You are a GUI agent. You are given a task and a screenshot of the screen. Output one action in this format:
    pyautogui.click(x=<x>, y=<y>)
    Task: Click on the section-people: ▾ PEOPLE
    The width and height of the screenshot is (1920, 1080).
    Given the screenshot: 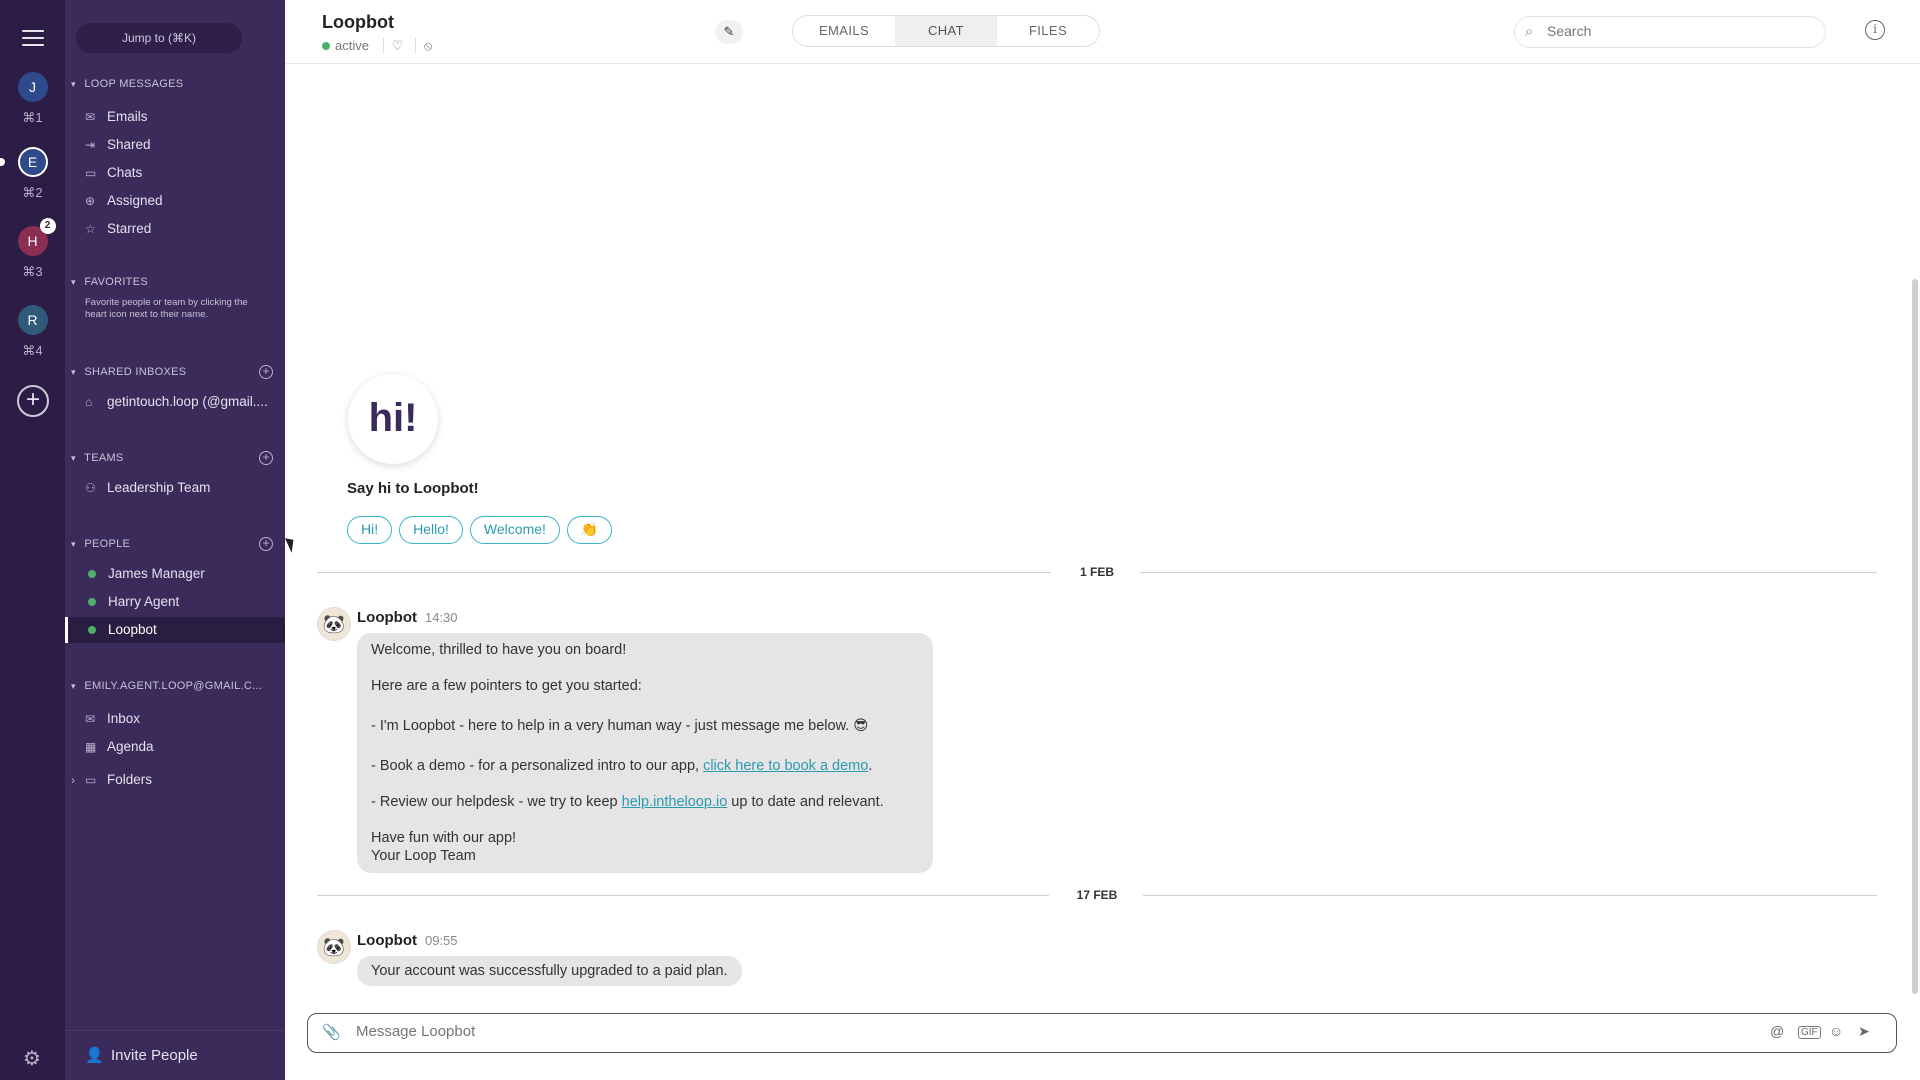 What is the action you would take?
    pyautogui.click(x=100, y=544)
    